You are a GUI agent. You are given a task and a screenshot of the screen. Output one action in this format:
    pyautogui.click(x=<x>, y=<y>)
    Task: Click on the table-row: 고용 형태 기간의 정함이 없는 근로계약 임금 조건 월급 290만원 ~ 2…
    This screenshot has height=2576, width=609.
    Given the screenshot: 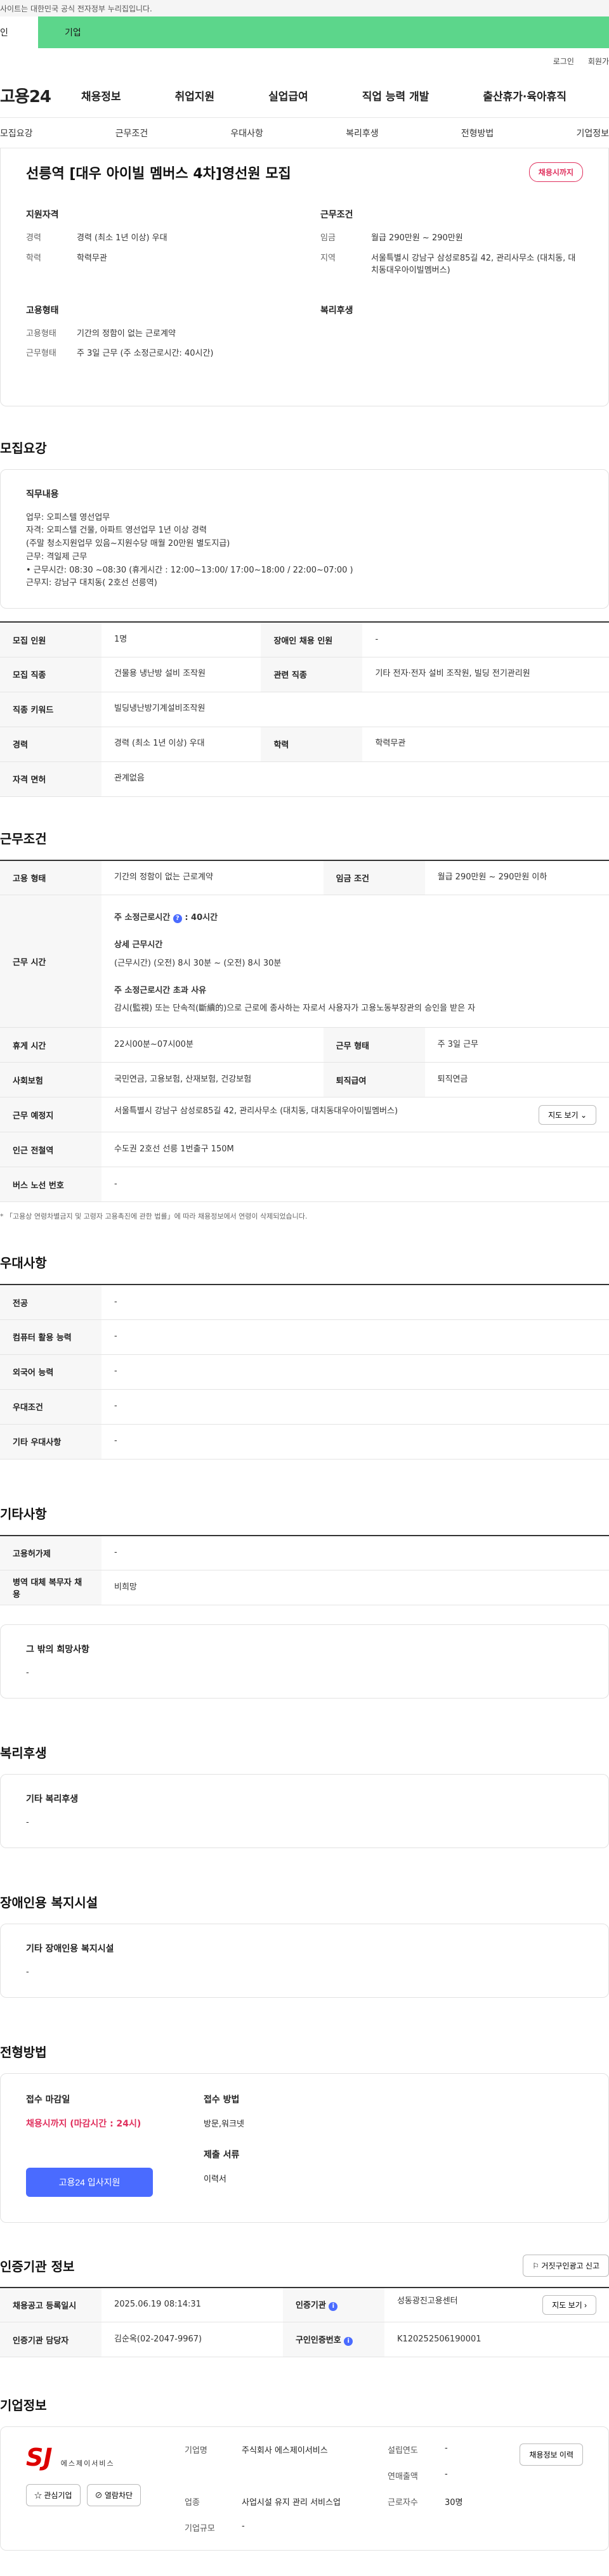 What is the action you would take?
    pyautogui.click(x=304, y=878)
    